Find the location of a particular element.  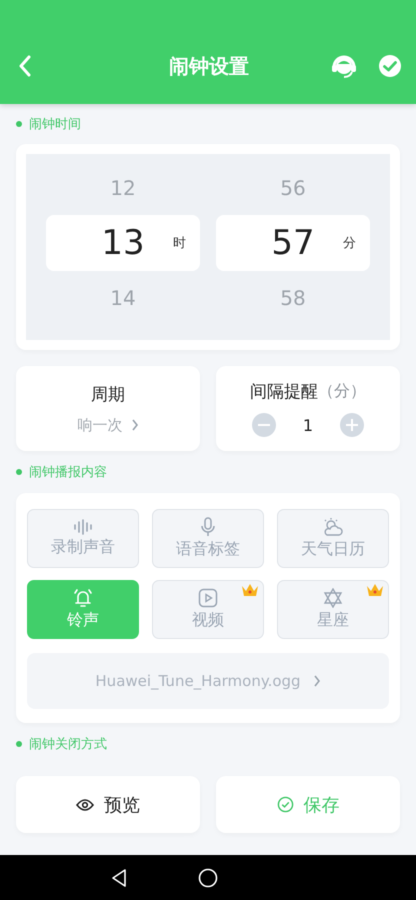

repeat-card: 周期 响一次 is located at coordinates (108, 408).